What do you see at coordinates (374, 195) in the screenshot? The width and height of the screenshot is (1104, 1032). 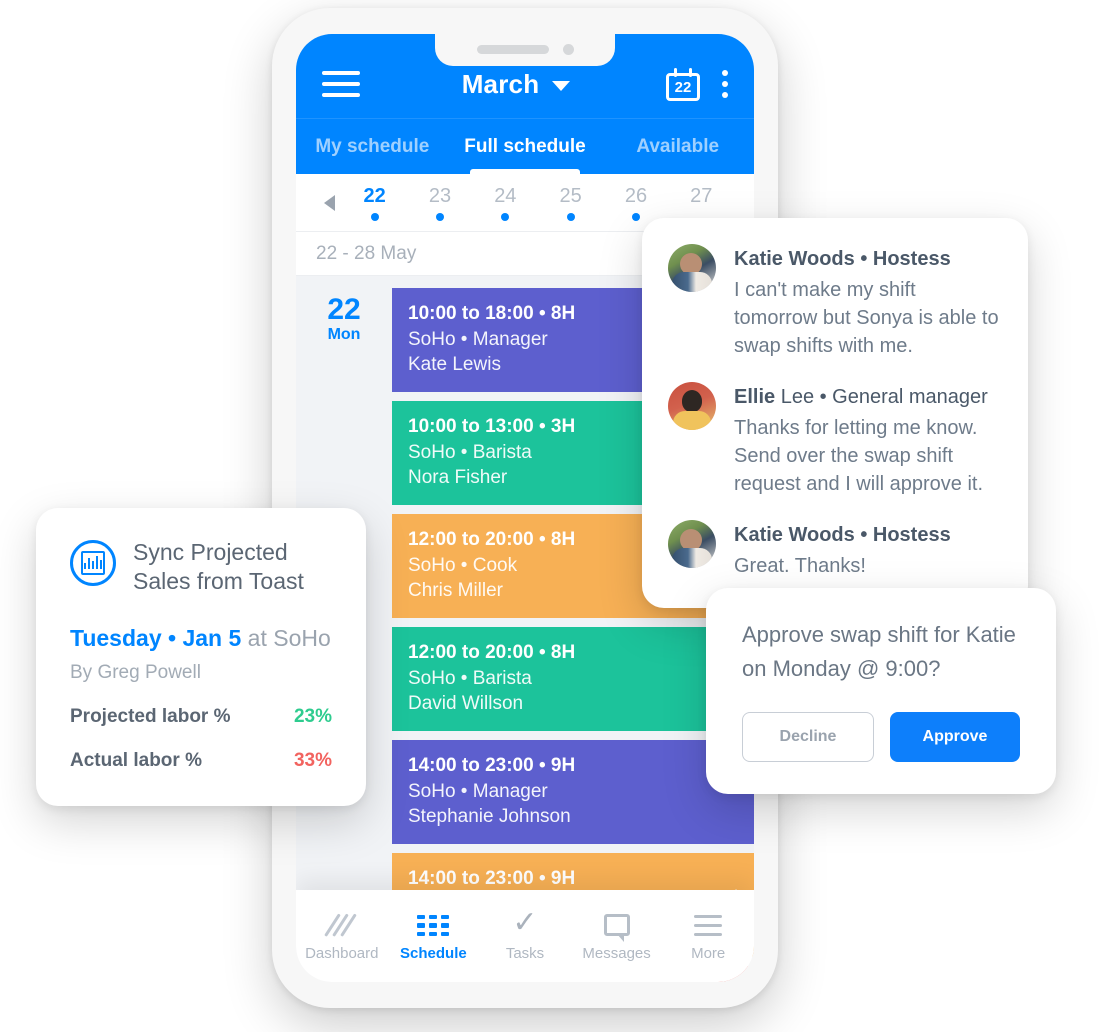 I see `date-number: 22` at bounding box center [374, 195].